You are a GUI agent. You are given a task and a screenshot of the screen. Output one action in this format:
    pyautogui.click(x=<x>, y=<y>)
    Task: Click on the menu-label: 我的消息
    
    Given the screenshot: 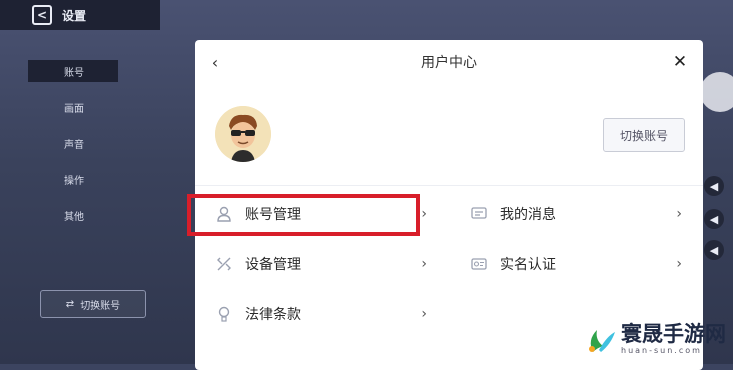 What is the action you would take?
    pyautogui.click(x=528, y=215)
    